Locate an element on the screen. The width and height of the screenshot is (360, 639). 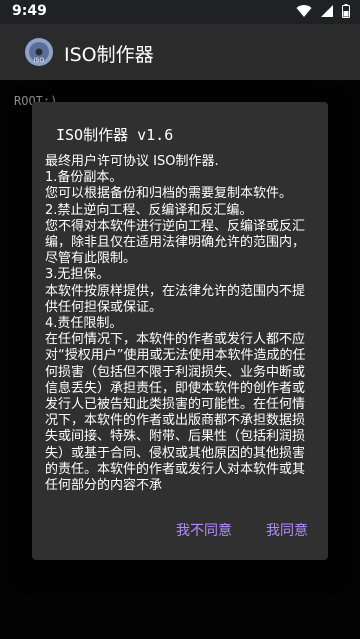
wifi-icon is located at coordinates (304, 11).